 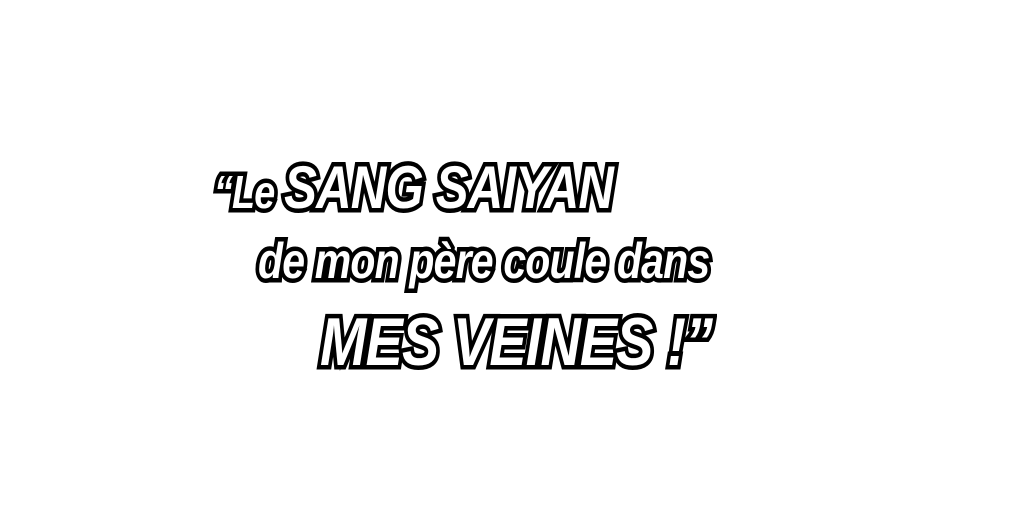 What do you see at coordinates (516, 342) in the screenshot?
I see `quote-line-3: MES VEINES !”` at bounding box center [516, 342].